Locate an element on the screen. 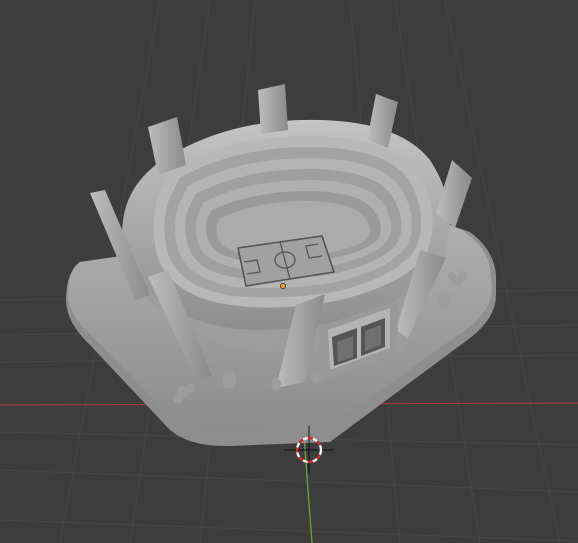 This screenshot has width=578, height=543. object-origin is located at coordinates (283, 286).